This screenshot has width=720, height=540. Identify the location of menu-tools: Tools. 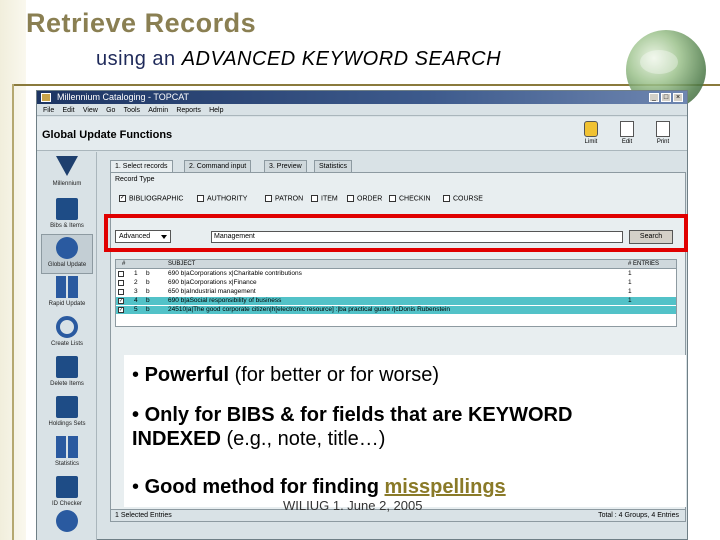
(132, 110).